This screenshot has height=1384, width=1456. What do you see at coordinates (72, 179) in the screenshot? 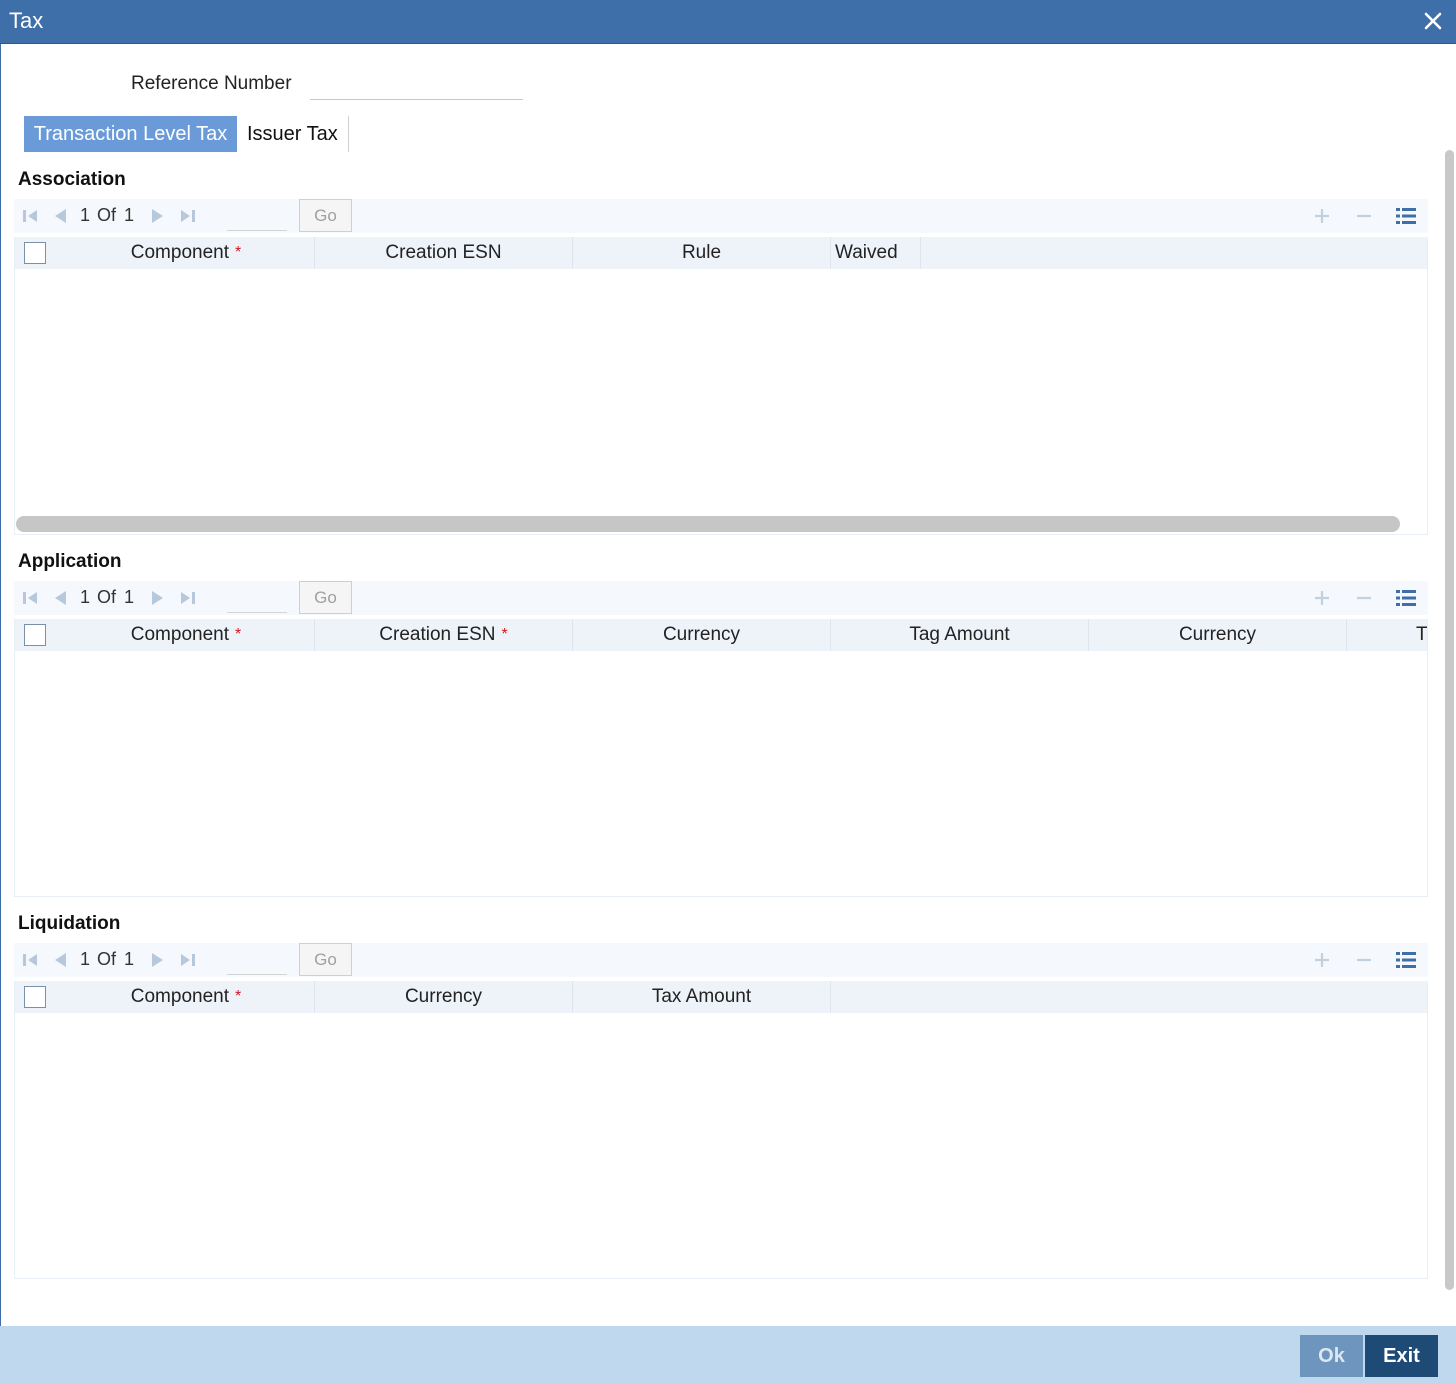
I see `association-section-title: Association` at bounding box center [72, 179].